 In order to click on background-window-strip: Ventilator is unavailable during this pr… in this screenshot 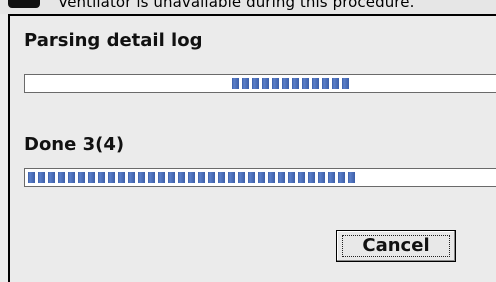, I will do `click(248, 7)`.